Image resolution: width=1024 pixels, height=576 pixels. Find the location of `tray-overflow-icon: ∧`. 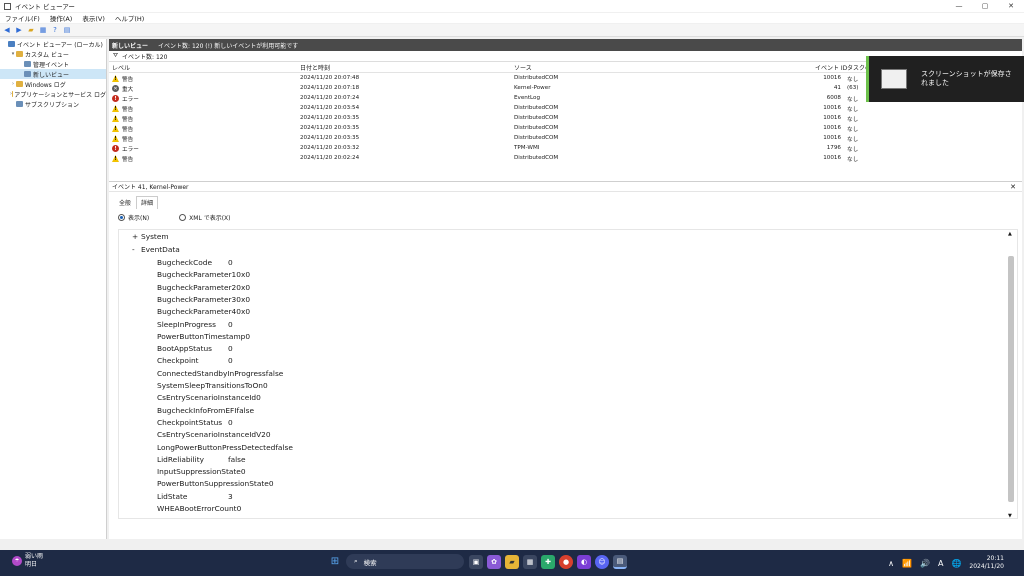

tray-overflow-icon: ∧ is located at coordinates (891, 563).